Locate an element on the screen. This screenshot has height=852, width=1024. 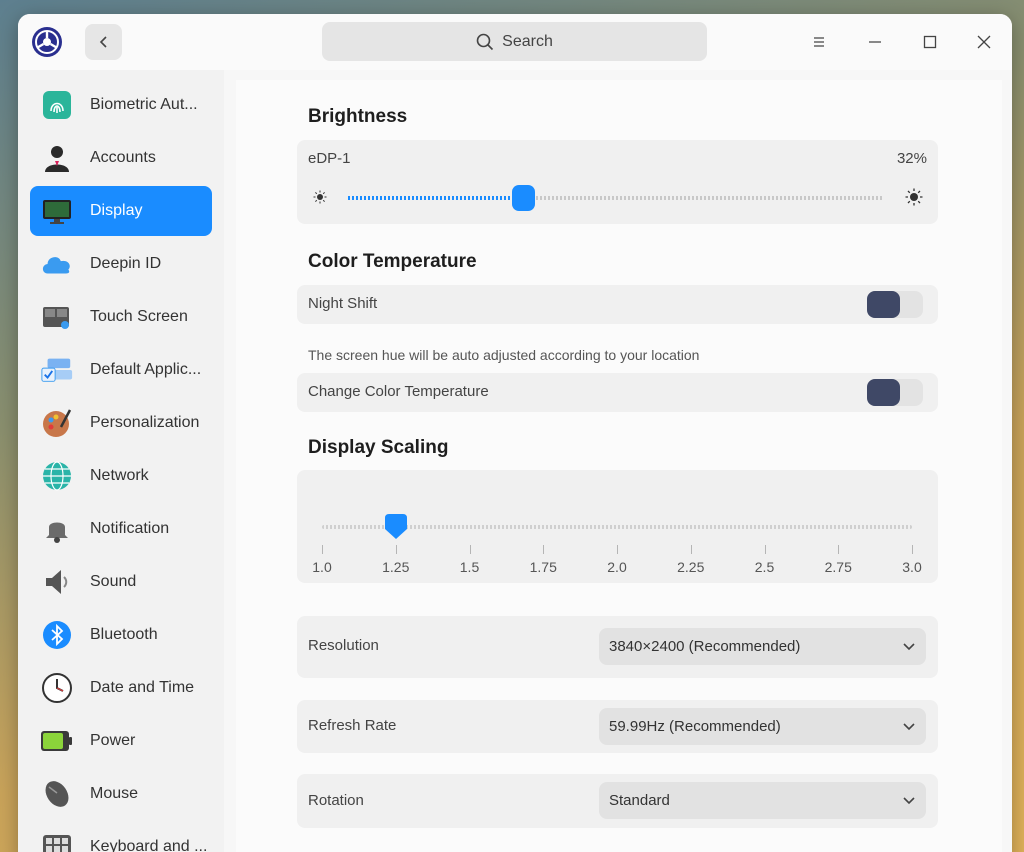
sidebar-item-personalization: Personalization is located at coordinates (121, 423).